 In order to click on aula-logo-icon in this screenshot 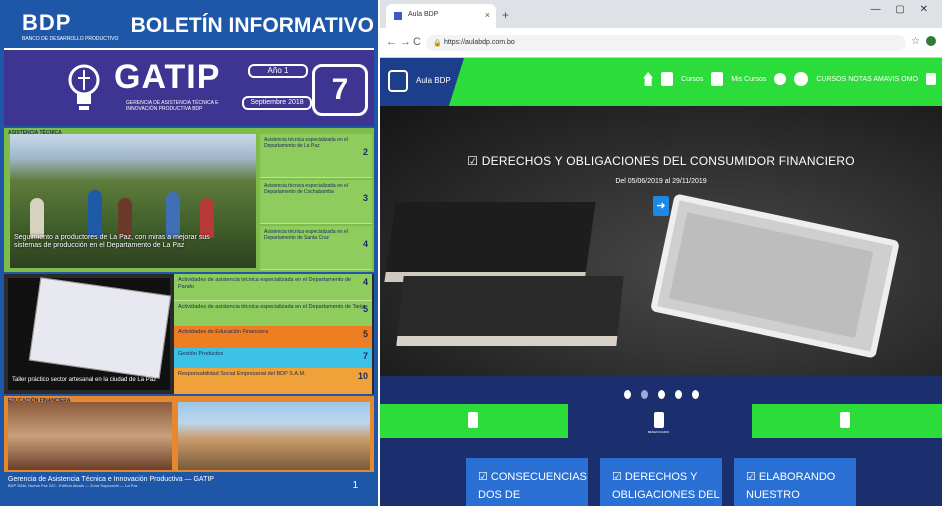, I will do `click(398, 81)`.